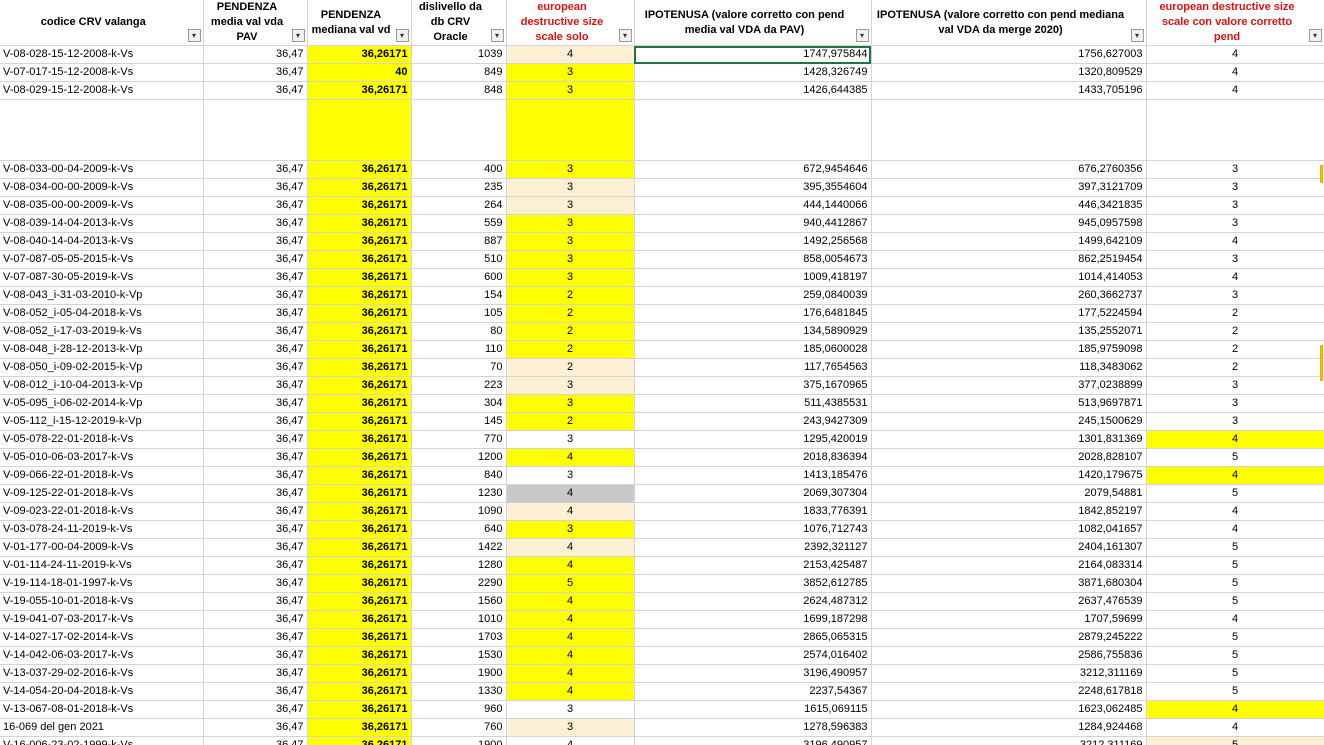 The image size is (1324, 745). What do you see at coordinates (459, 457) in the screenshot?
I see `cell-col-3: 1200` at bounding box center [459, 457].